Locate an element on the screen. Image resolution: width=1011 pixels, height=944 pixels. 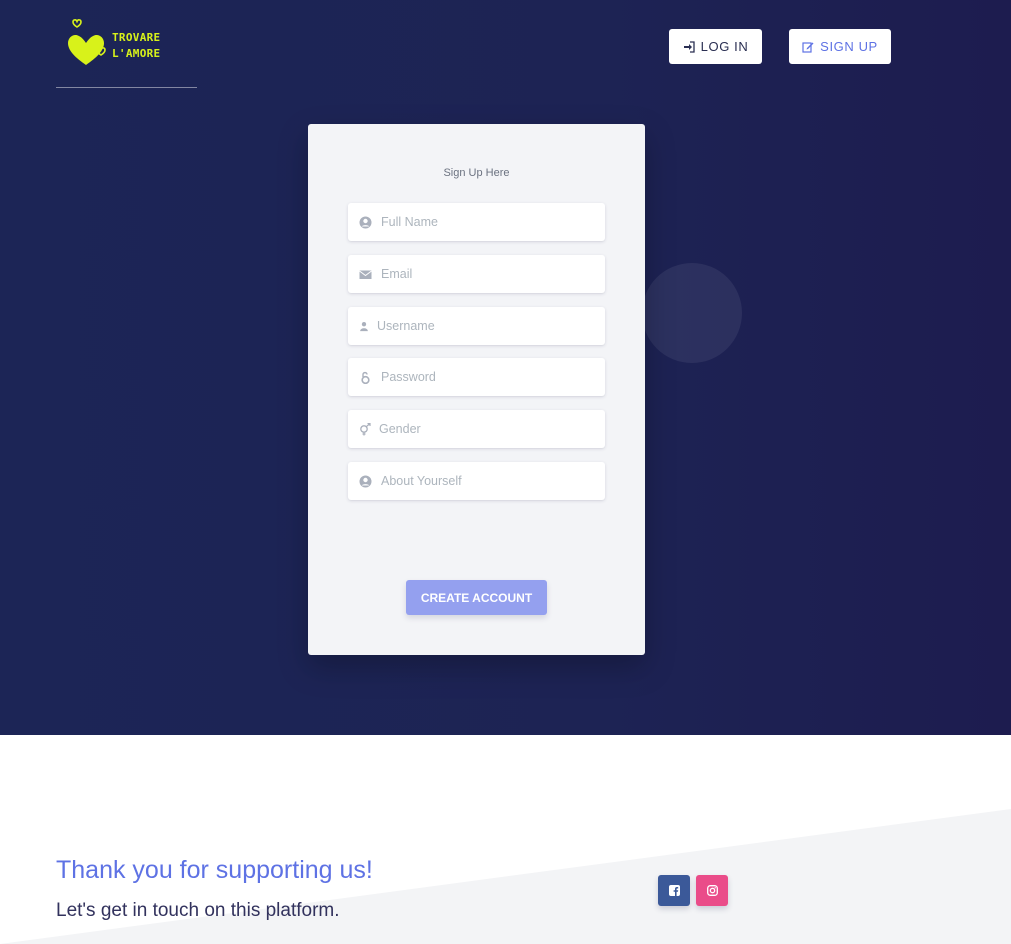
full-name-input is located at coordinates (486, 222).